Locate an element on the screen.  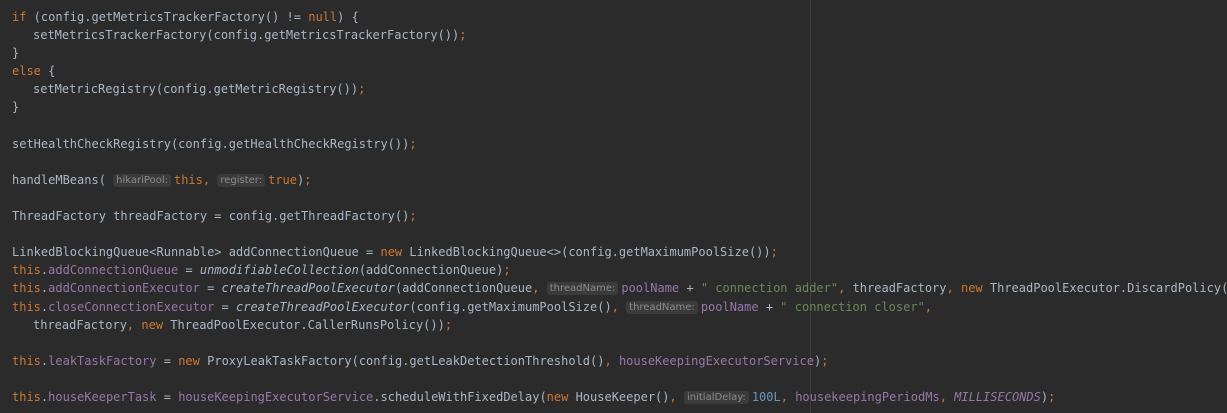
code-token: ) is located at coordinates (1044, 396).